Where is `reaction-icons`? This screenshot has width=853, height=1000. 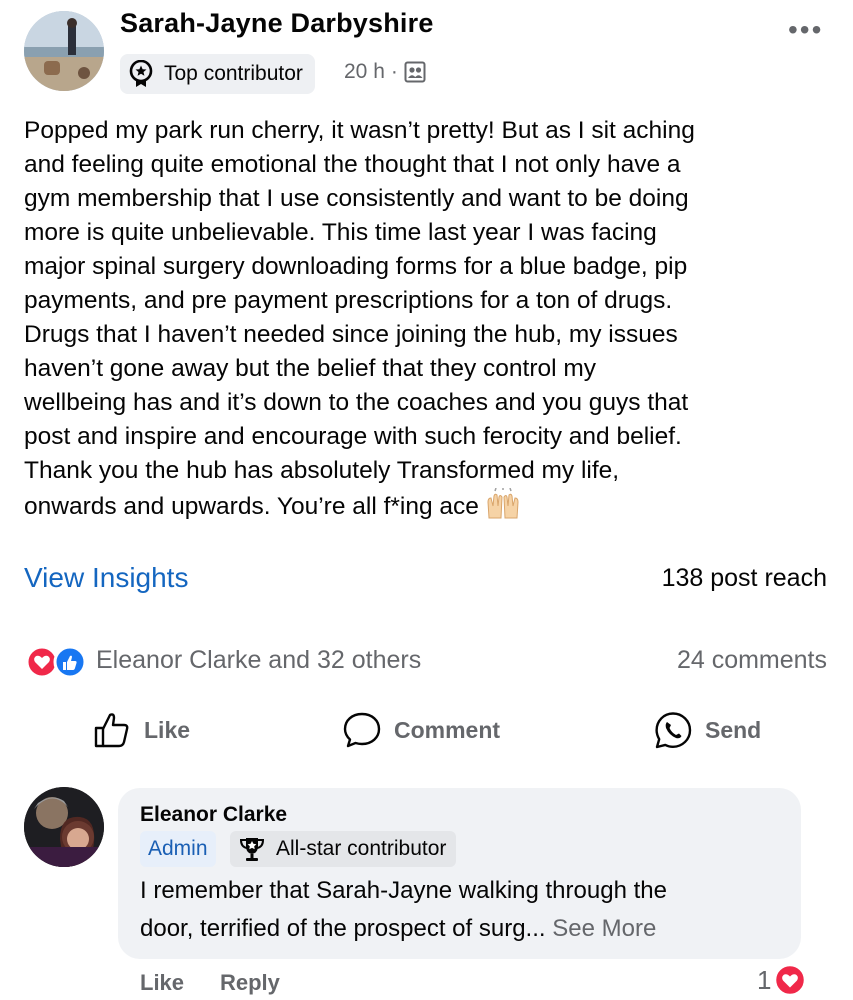
reaction-icons is located at coordinates (57, 662).